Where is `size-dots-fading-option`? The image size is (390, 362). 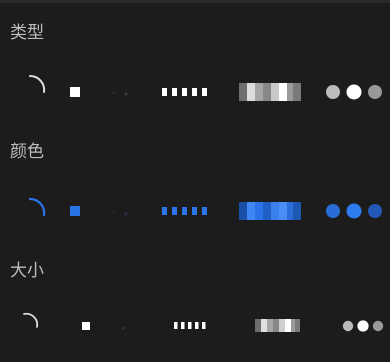 size-dots-fading-option is located at coordinates (124, 327).